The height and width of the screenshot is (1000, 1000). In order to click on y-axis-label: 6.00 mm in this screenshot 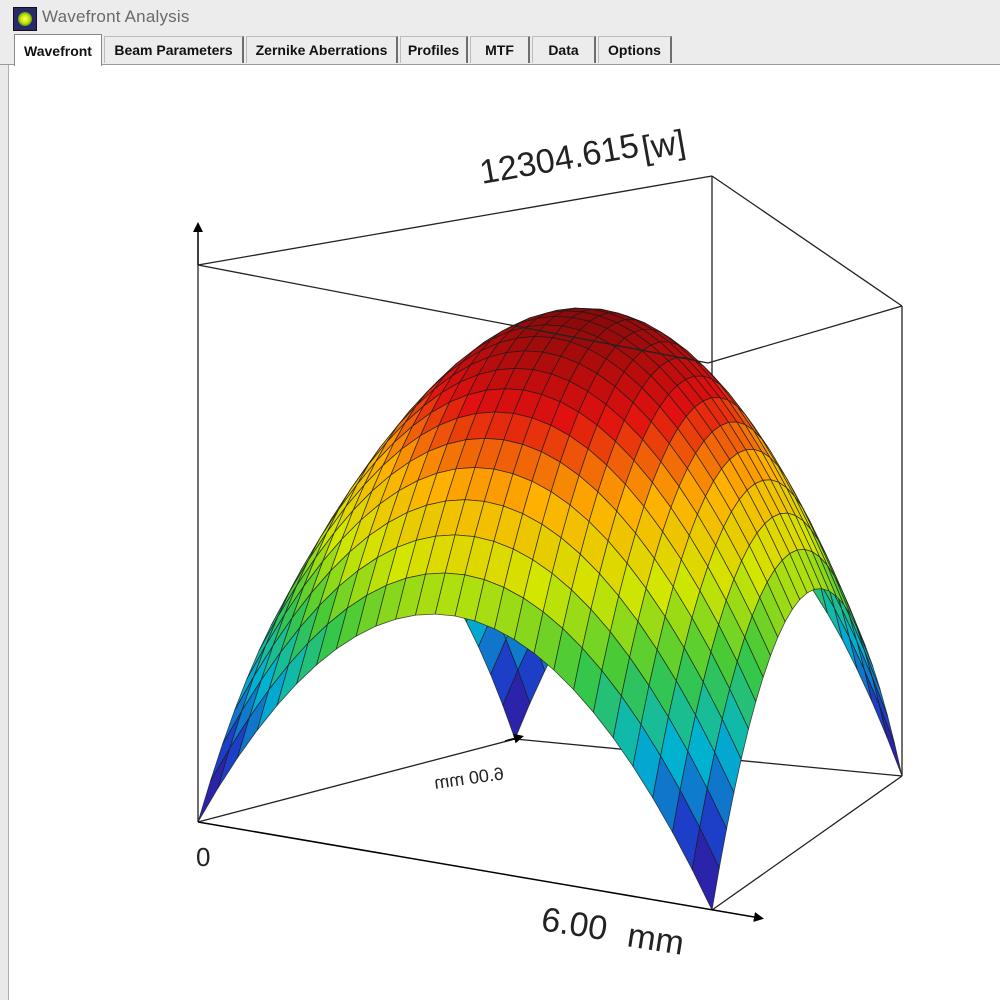, I will do `click(469, 778)`.